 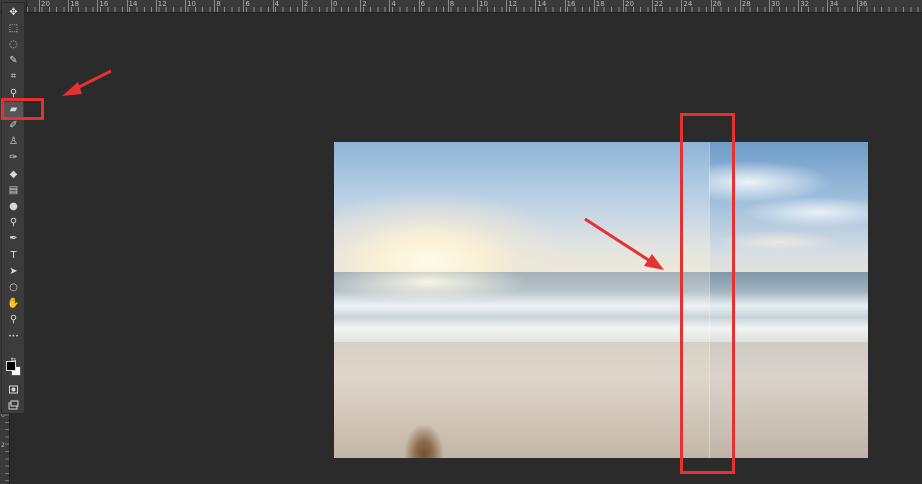 What do you see at coordinates (775, 4) in the screenshot?
I see `ruler-label: 30` at bounding box center [775, 4].